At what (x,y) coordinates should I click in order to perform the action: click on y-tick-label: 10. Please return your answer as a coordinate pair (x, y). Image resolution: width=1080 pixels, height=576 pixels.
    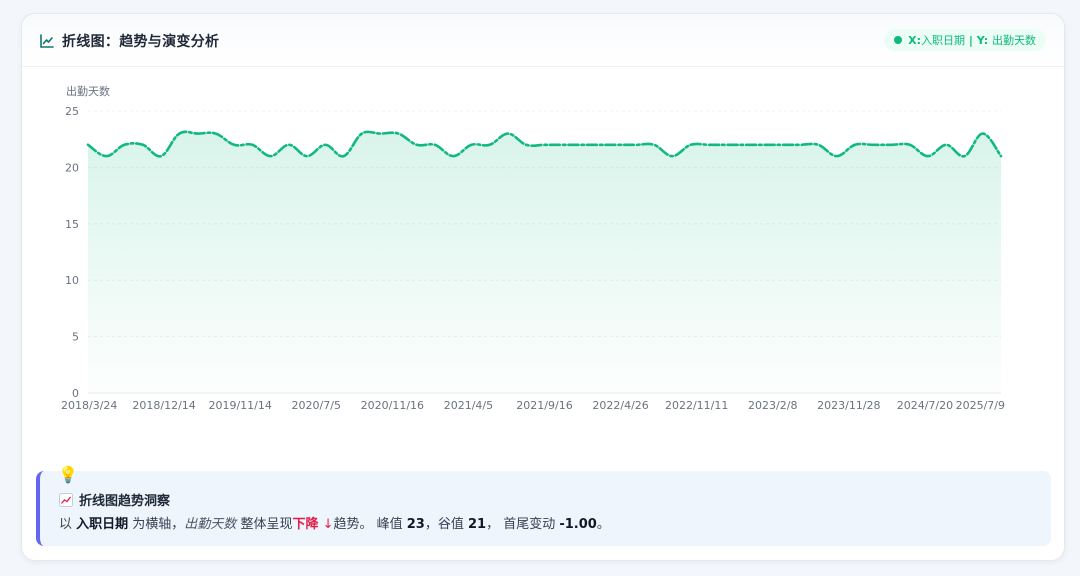
    Looking at the image, I should click on (72, 280).